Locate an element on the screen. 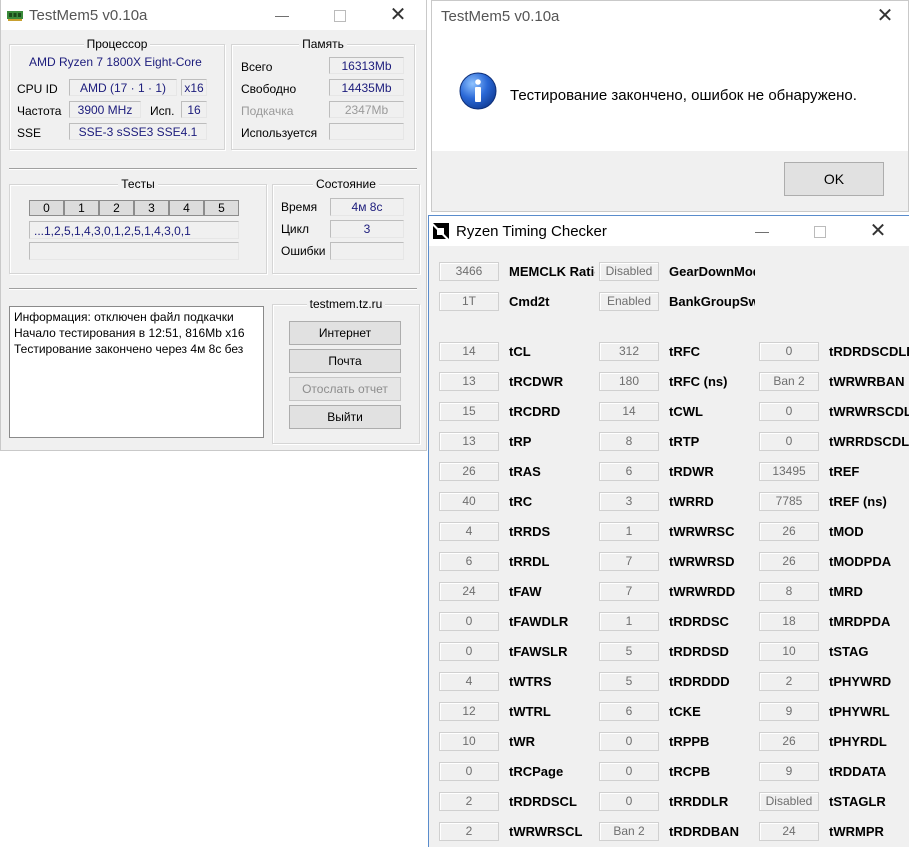 This screenshot has height=847, width=909. send-report-button: Отослать отчет is located at coordinates (345, 389).